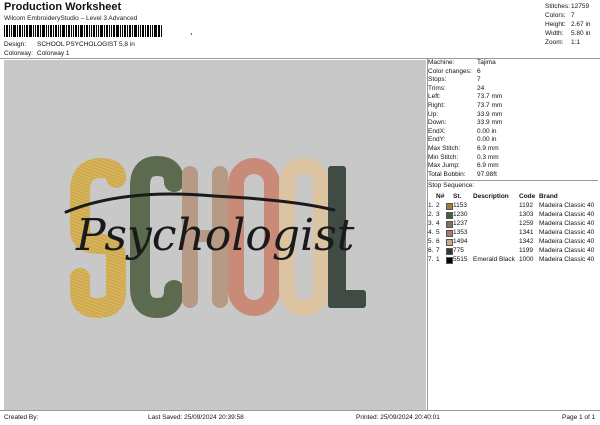  I want to click on barcode, so click(99, 31).